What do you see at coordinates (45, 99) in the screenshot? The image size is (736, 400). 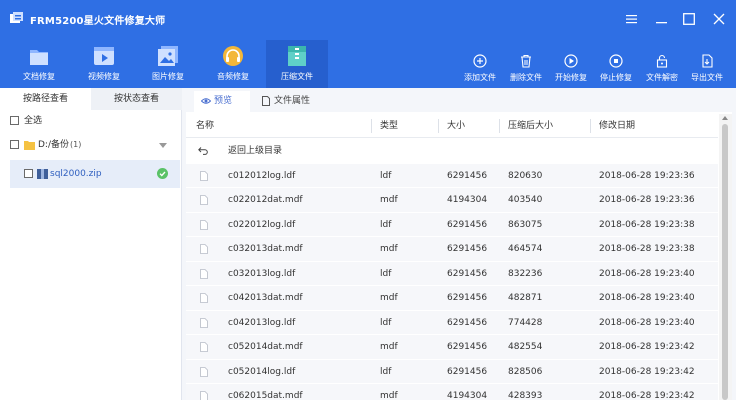 I see `tab-by-path: 按路径查看` at bounding box center [45, 99].